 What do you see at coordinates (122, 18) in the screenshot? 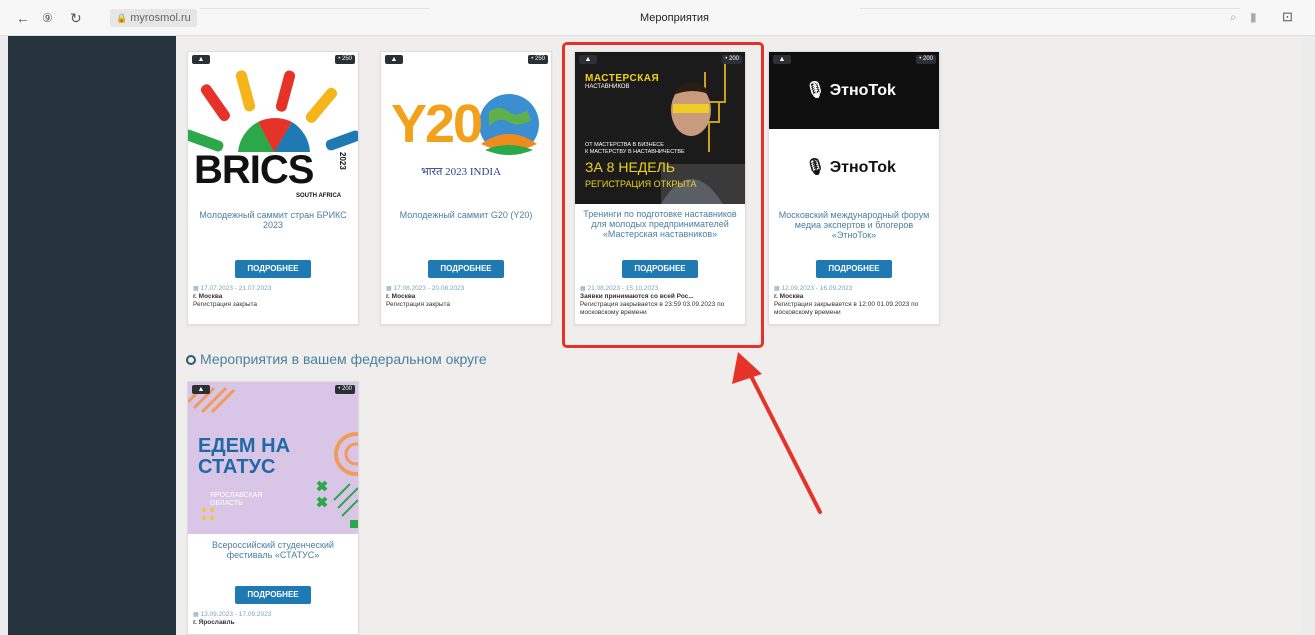
I see `lock-icon: 🔒` at bounding box center [122, 18].